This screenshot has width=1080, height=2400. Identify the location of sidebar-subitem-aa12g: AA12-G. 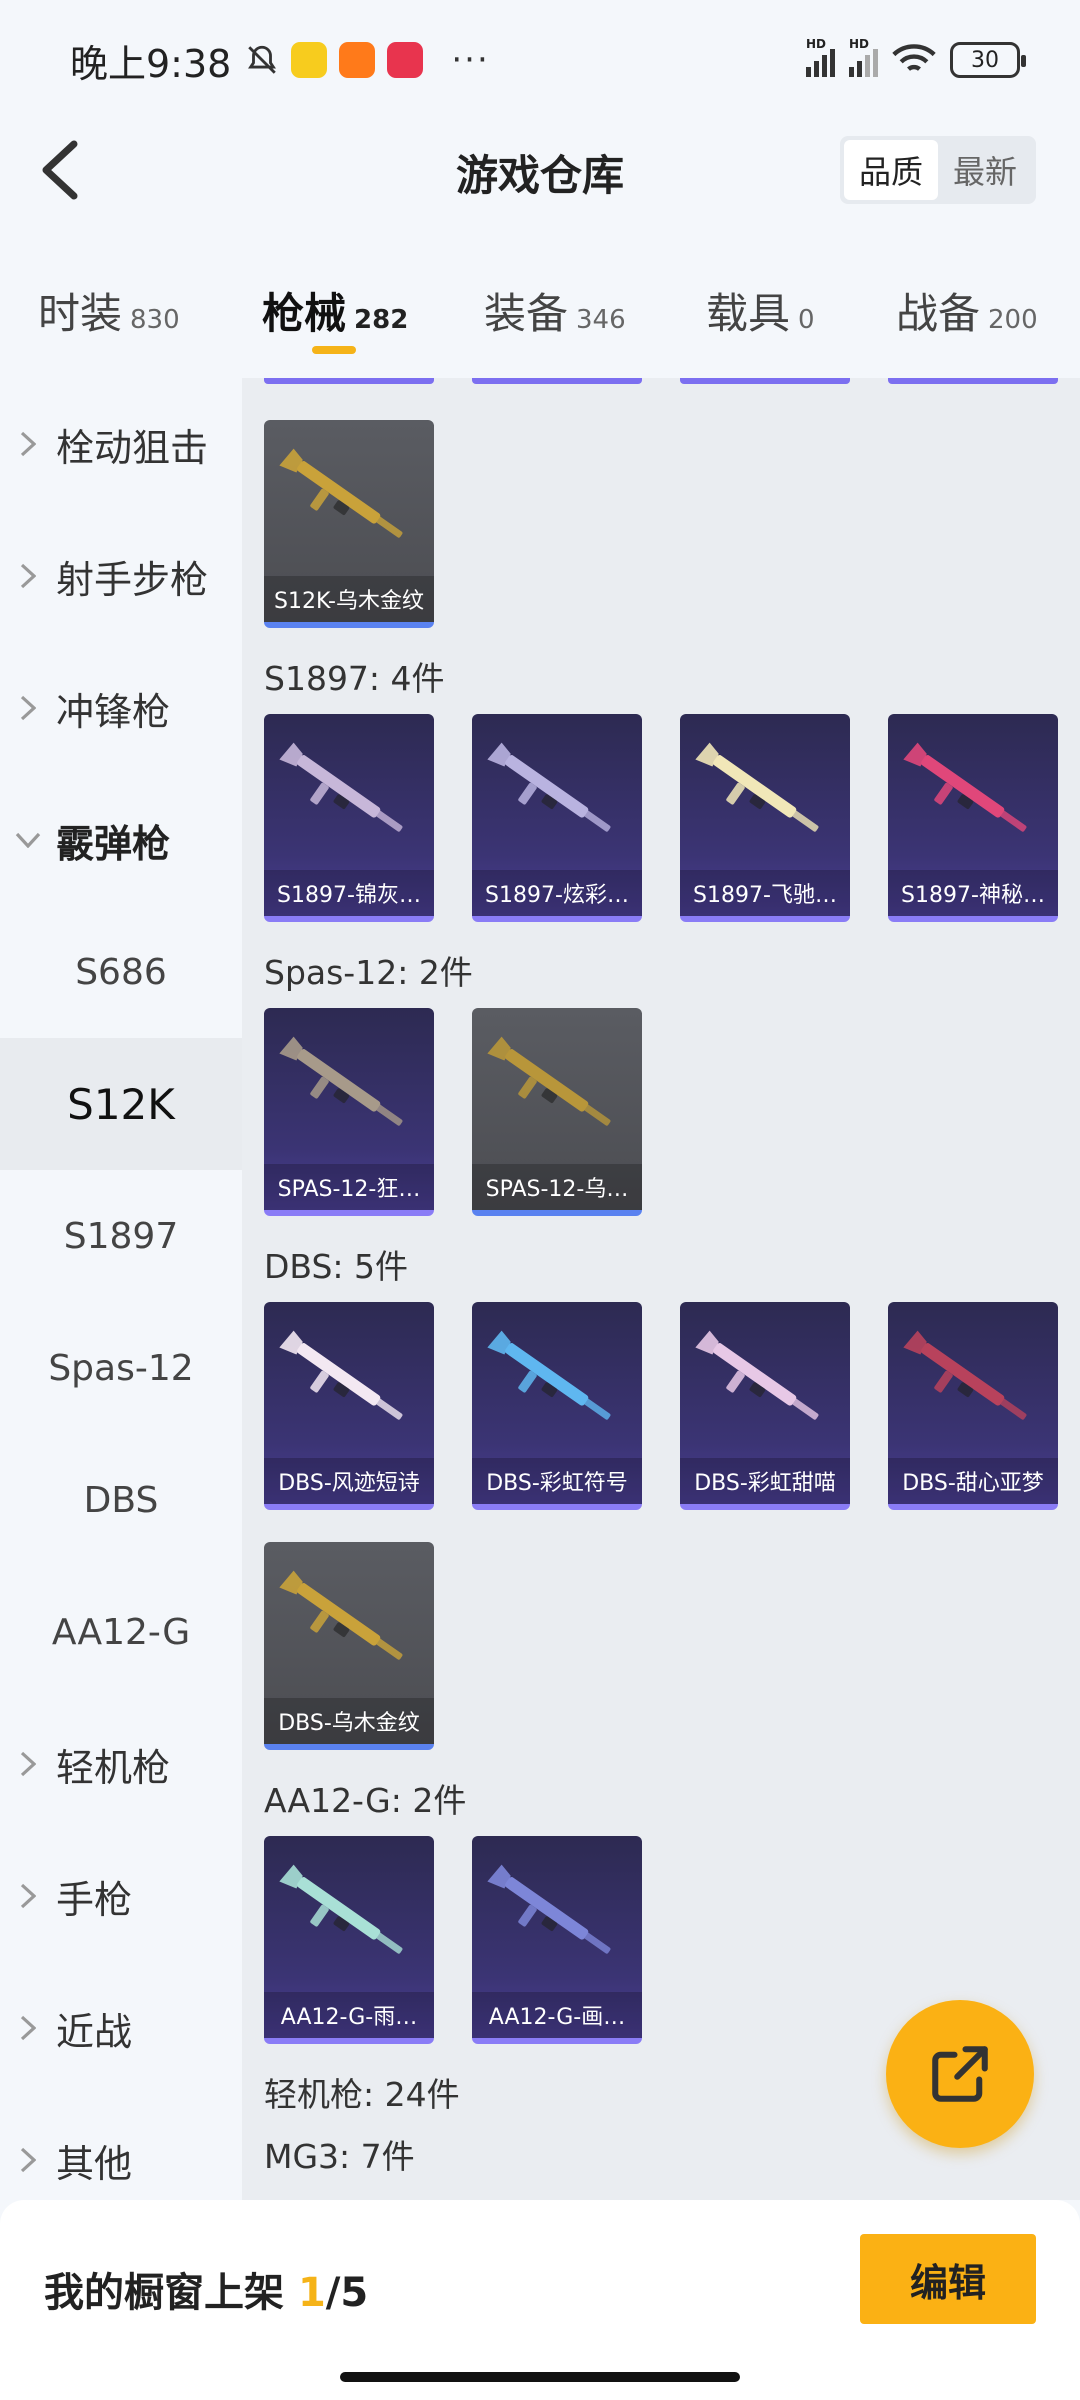
(121, 1632).